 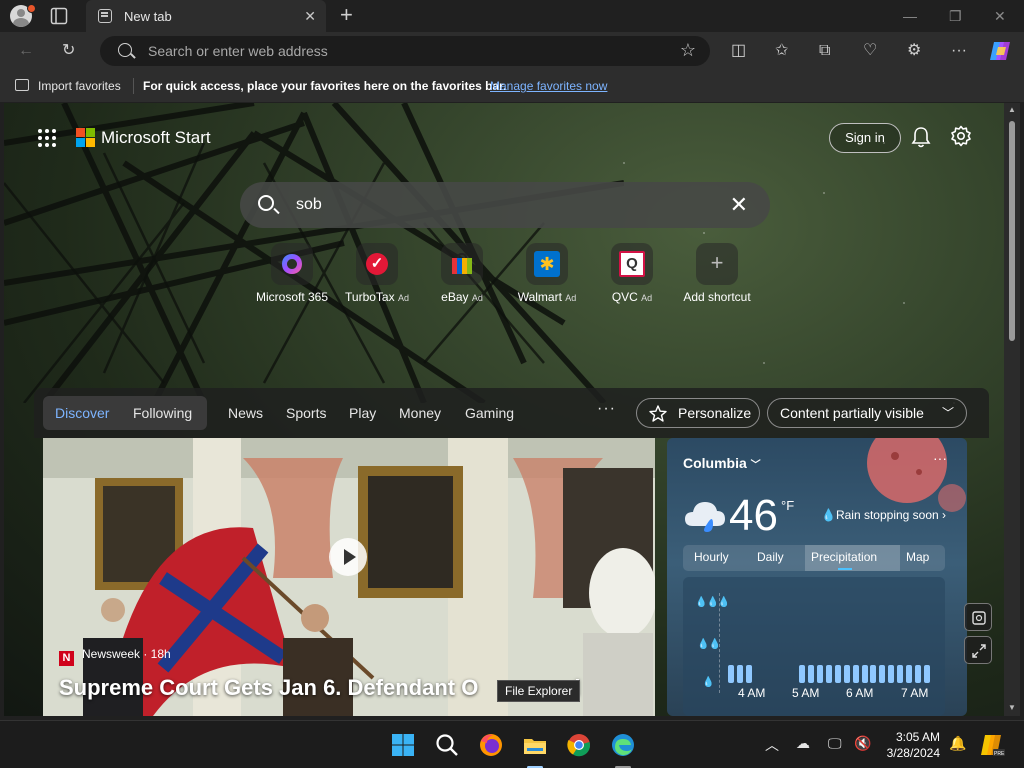 I want to click on precipitation-chart: 💧💧💧 💧💧 💧 4 AM 5 AM 6 AM 7 AM, so click(x=814, y=646).